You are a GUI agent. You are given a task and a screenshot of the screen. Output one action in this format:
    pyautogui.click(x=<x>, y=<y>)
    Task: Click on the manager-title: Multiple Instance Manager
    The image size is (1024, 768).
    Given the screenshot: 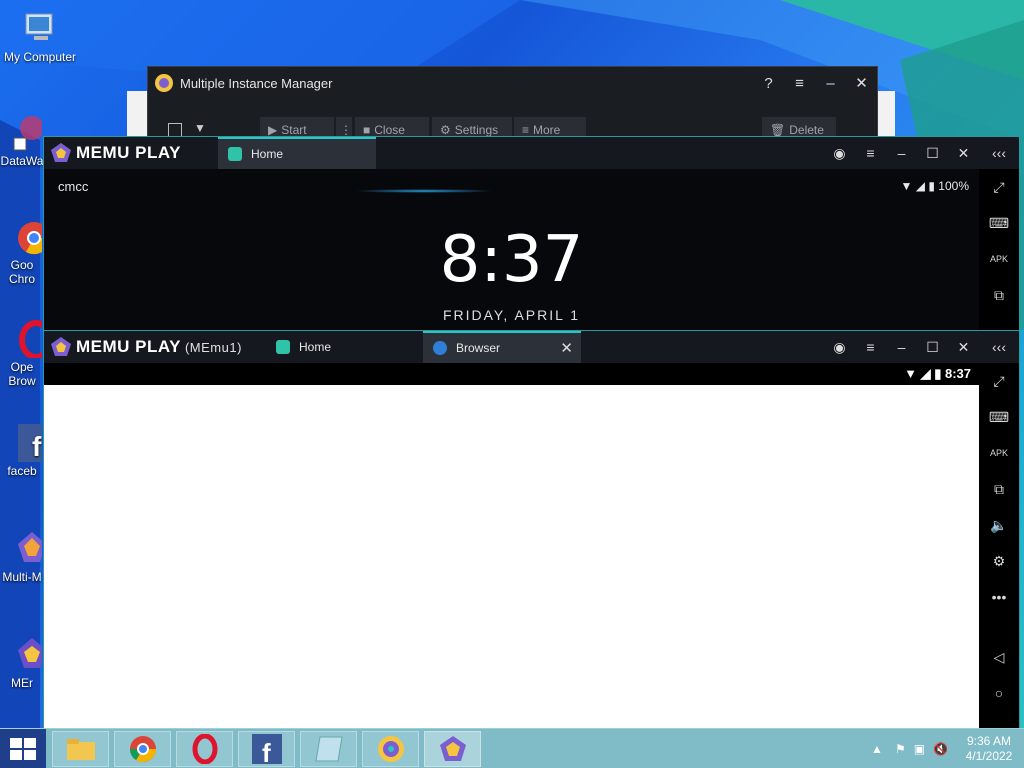 What is the action you would take?
    pyautogui.click(x=256, y=83)
    